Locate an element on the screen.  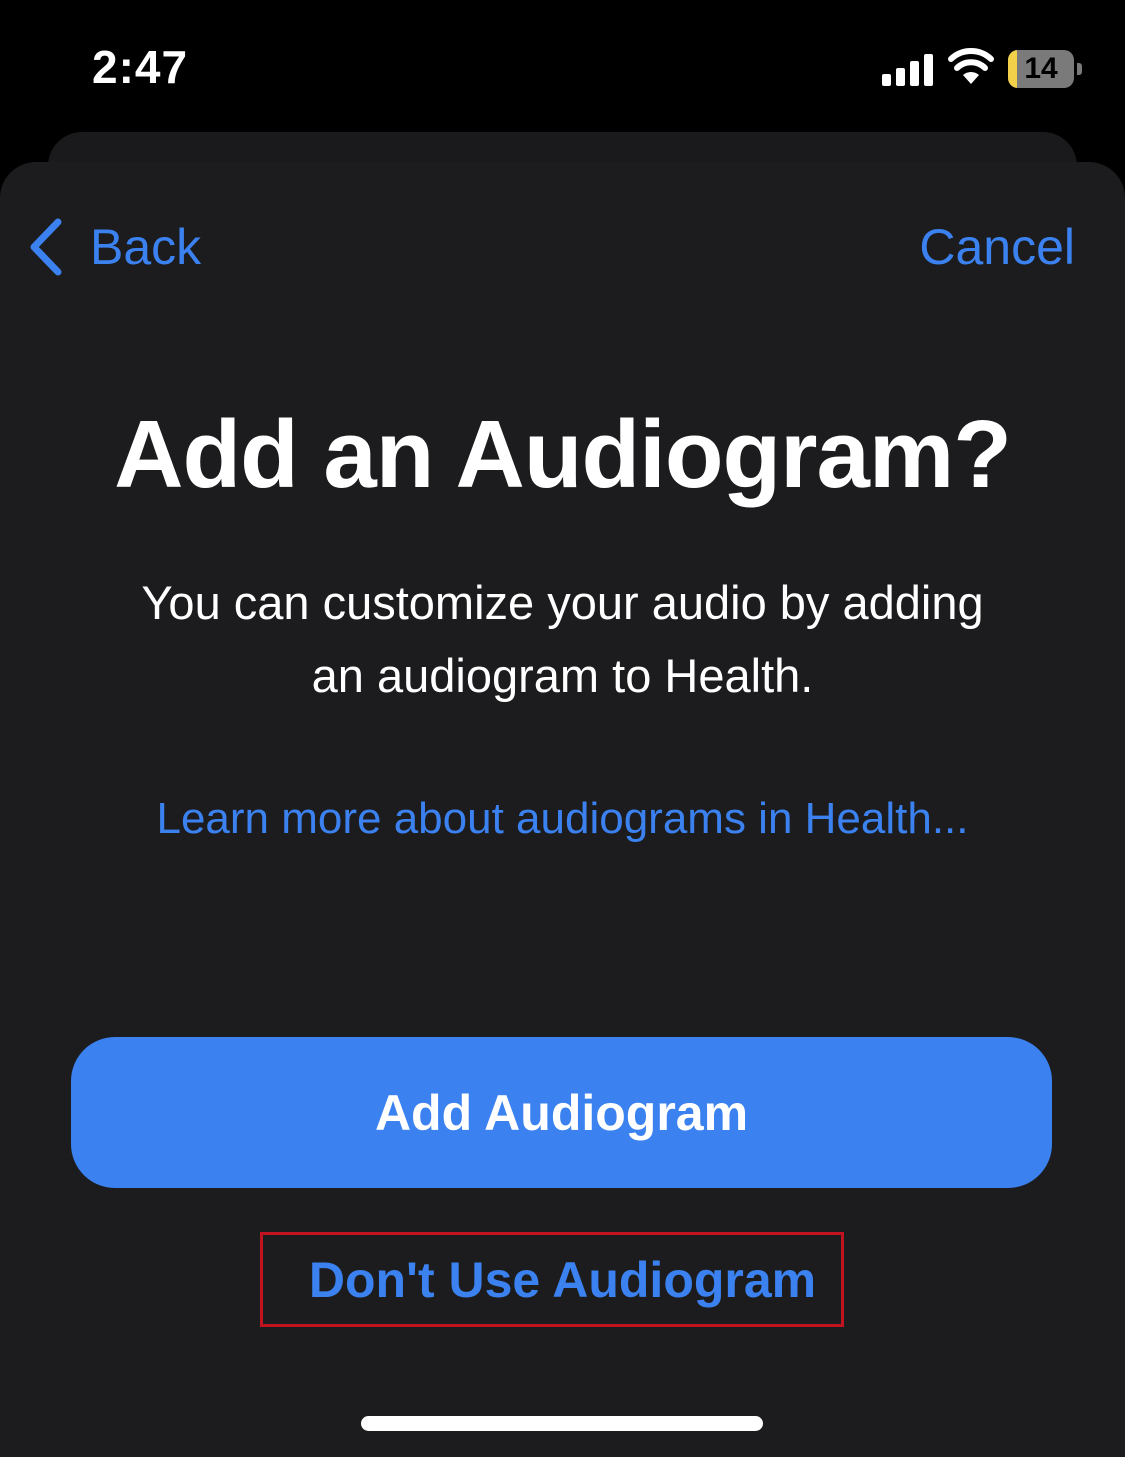
back-button: Back is located at coordinates (113, 247).